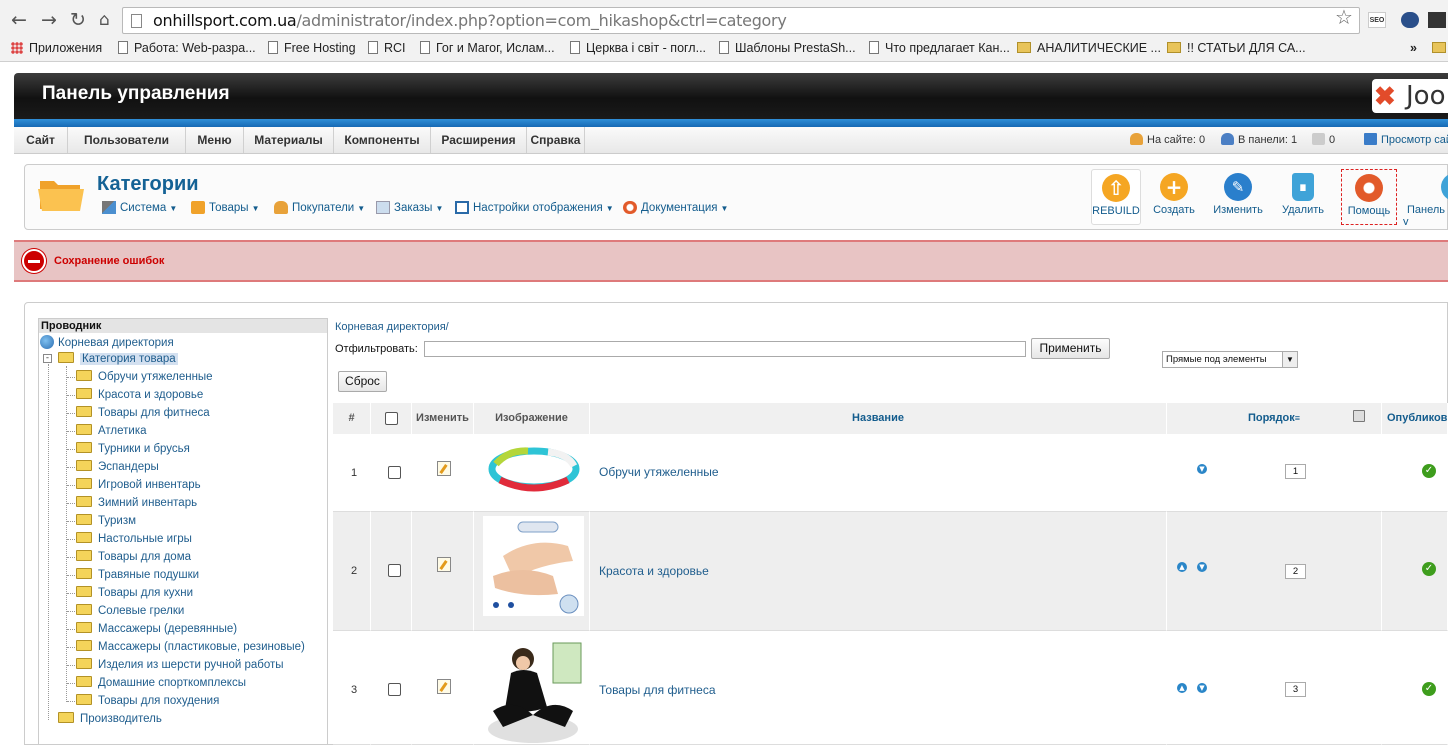 This screenshot has height=745, width=1448. I want to click on tree-node-manufacturer: Производитель, so click(110, 719).